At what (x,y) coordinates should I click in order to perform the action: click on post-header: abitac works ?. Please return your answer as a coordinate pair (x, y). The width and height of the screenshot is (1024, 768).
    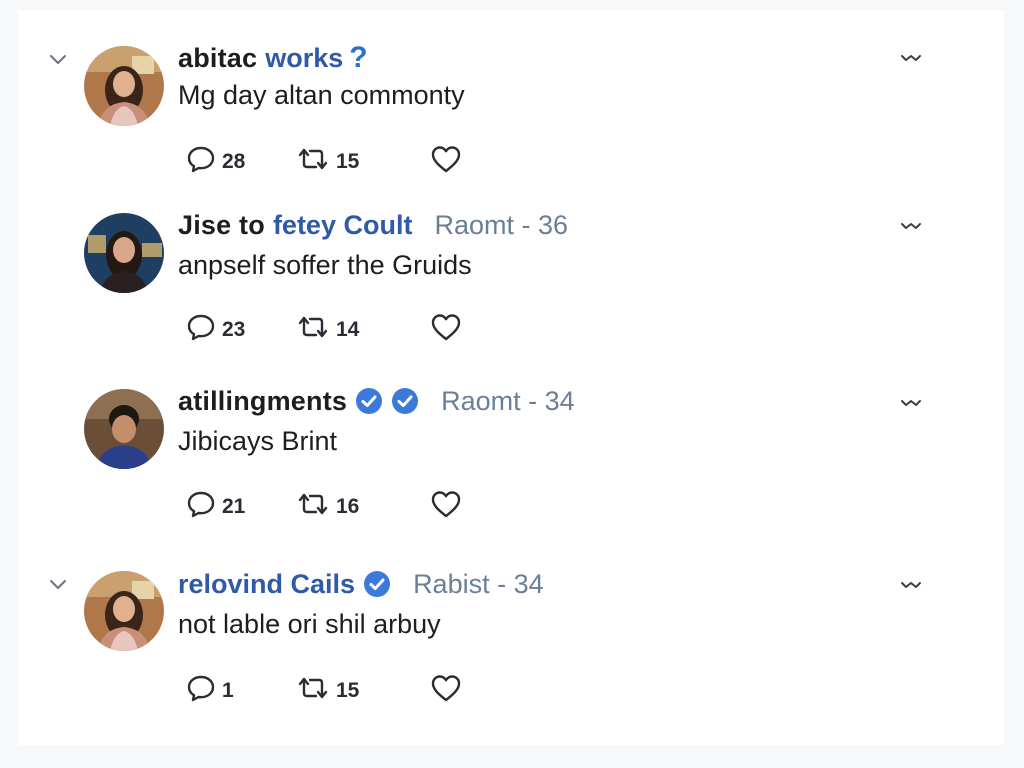
    Looking at the image, I should click on (273, 58).